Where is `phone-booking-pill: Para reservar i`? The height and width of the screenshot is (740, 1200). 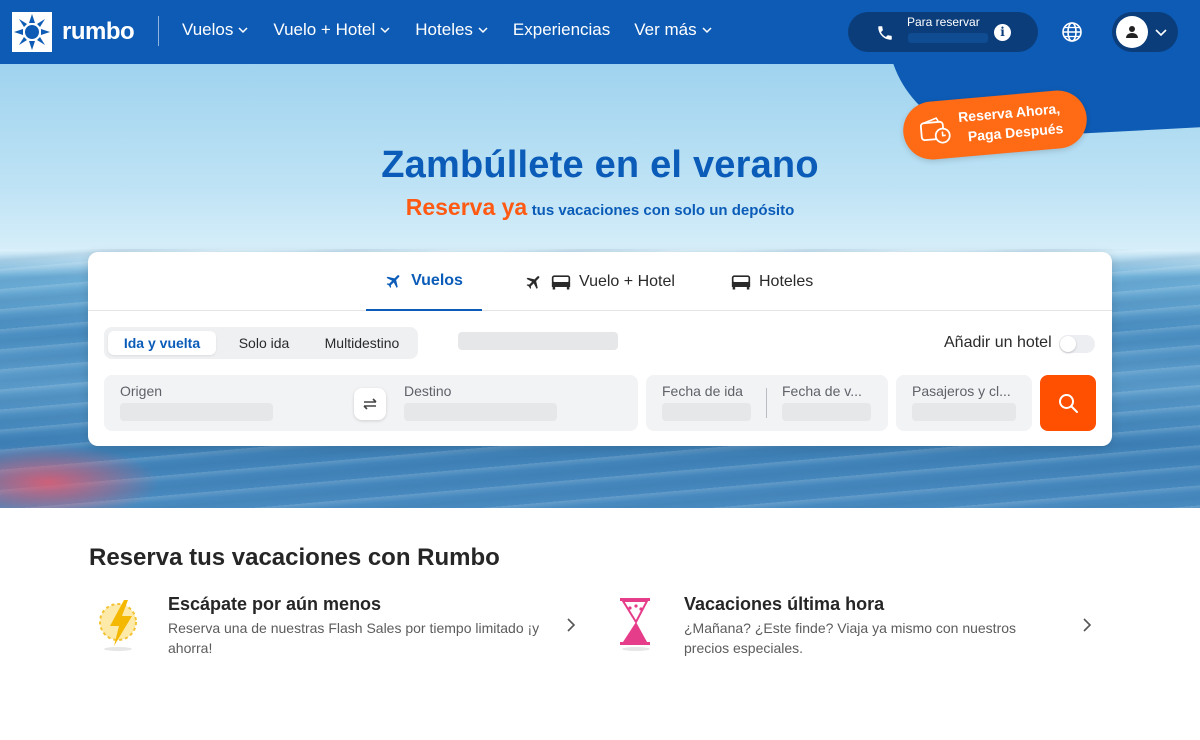
phone-booking-pill: Para reservar i is located at coordinates (943, 32).